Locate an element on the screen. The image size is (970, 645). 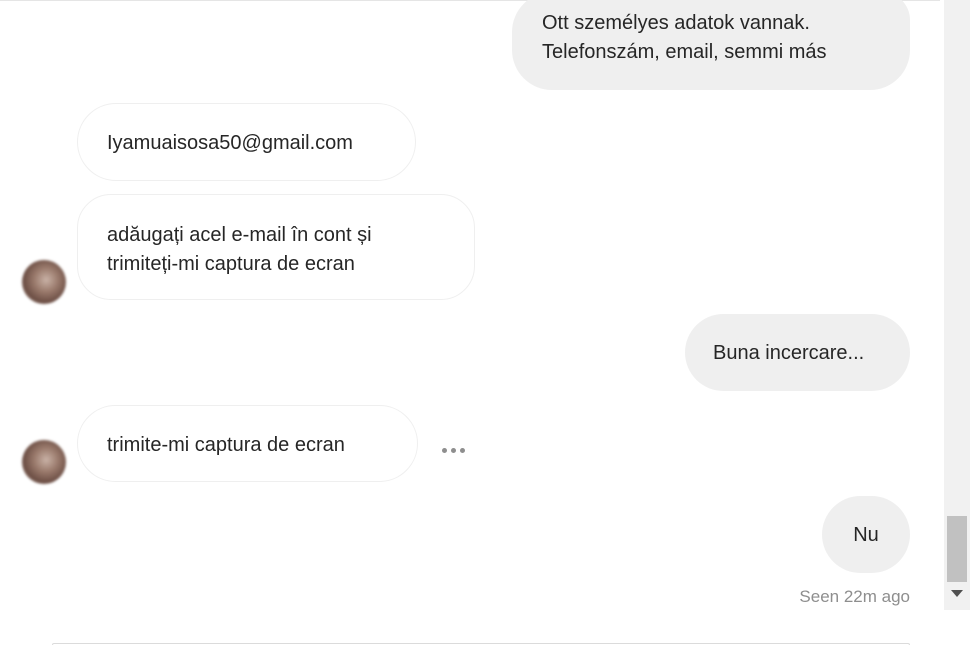
scroll-down-arrow-icon is located at coordinates (957, 593).